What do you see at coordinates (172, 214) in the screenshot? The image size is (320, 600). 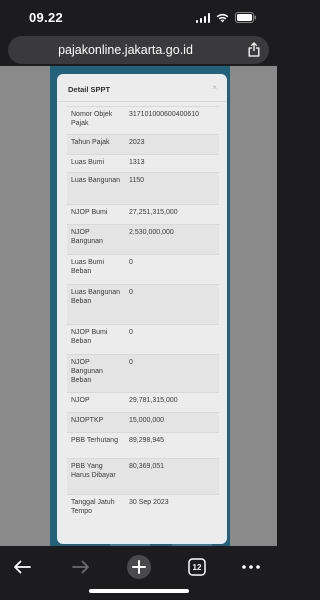 I see `detail-value: 27,251,315,000` at bounding box center [172, 214].